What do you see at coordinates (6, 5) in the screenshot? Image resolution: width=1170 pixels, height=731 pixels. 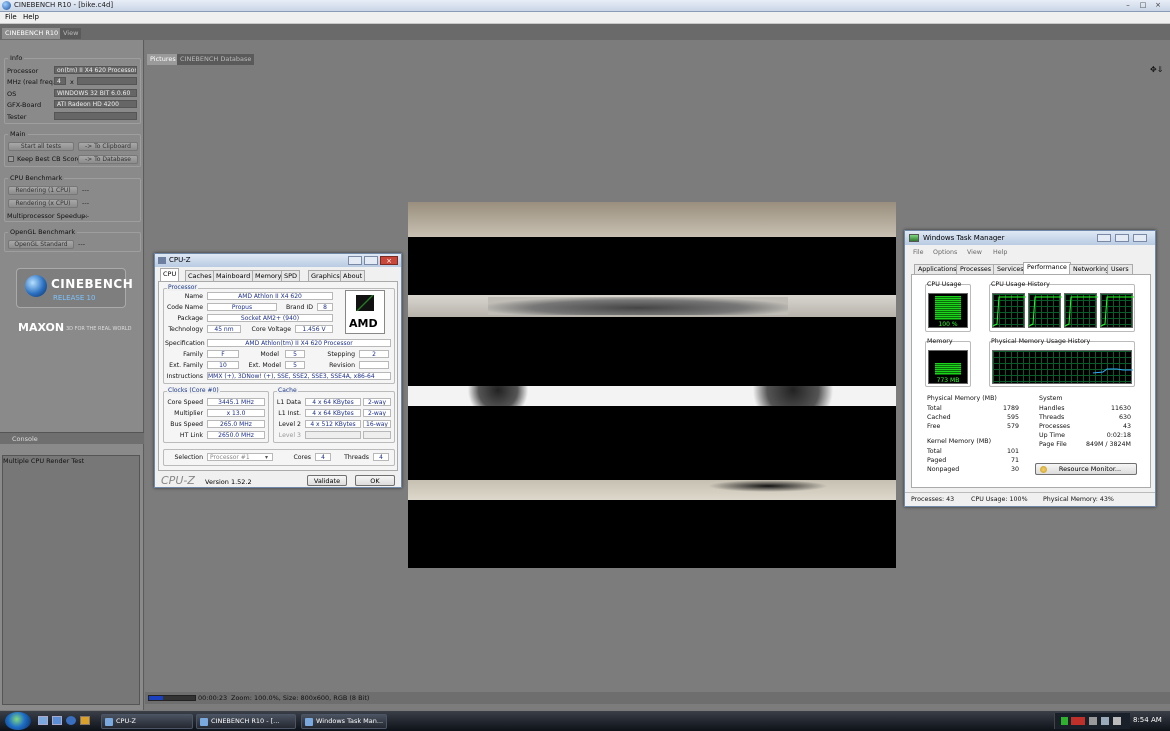 I see `cinebench-app-icon` at bounding box center [6, 5].